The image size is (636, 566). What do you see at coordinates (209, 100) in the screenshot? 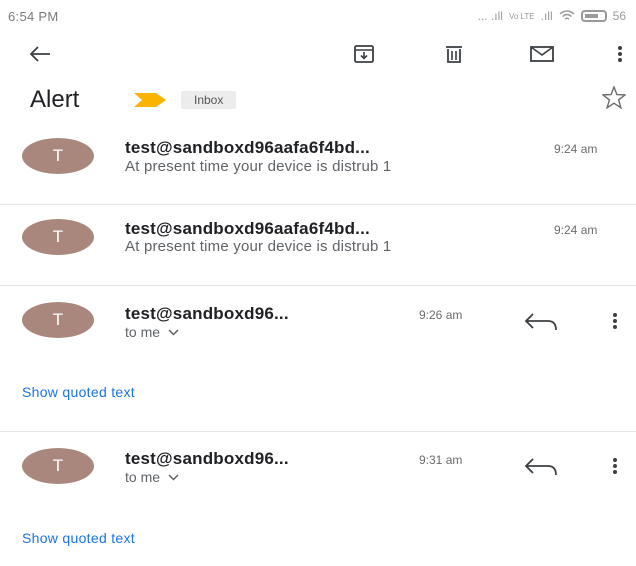
I see `inbox-label-chip: Inbox` at bounding box center [209, 100].